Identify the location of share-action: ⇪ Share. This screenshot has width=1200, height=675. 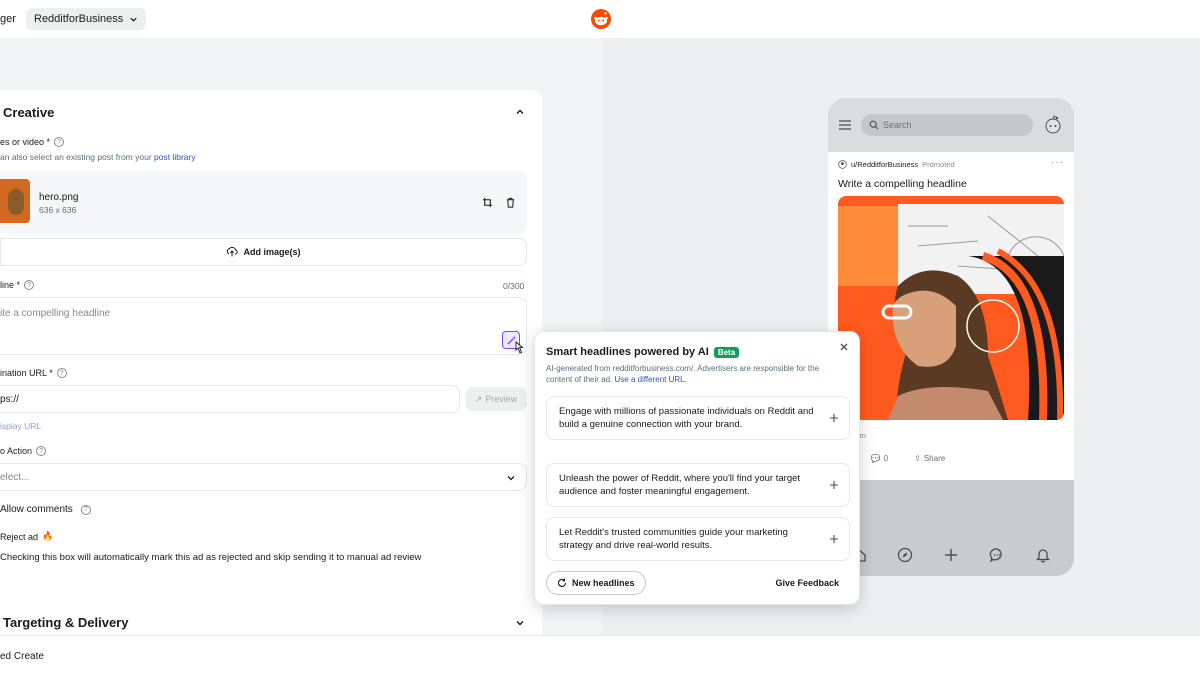
(930, 458).